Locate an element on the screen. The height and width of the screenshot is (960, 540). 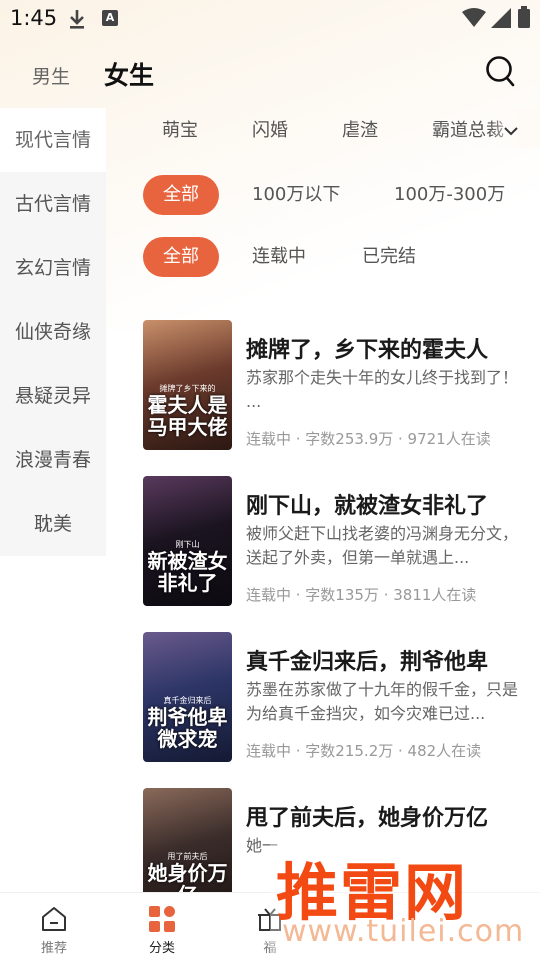
word-count-filter: 全部 100万以下 100万-300万 is located at coordinates (323, 197).